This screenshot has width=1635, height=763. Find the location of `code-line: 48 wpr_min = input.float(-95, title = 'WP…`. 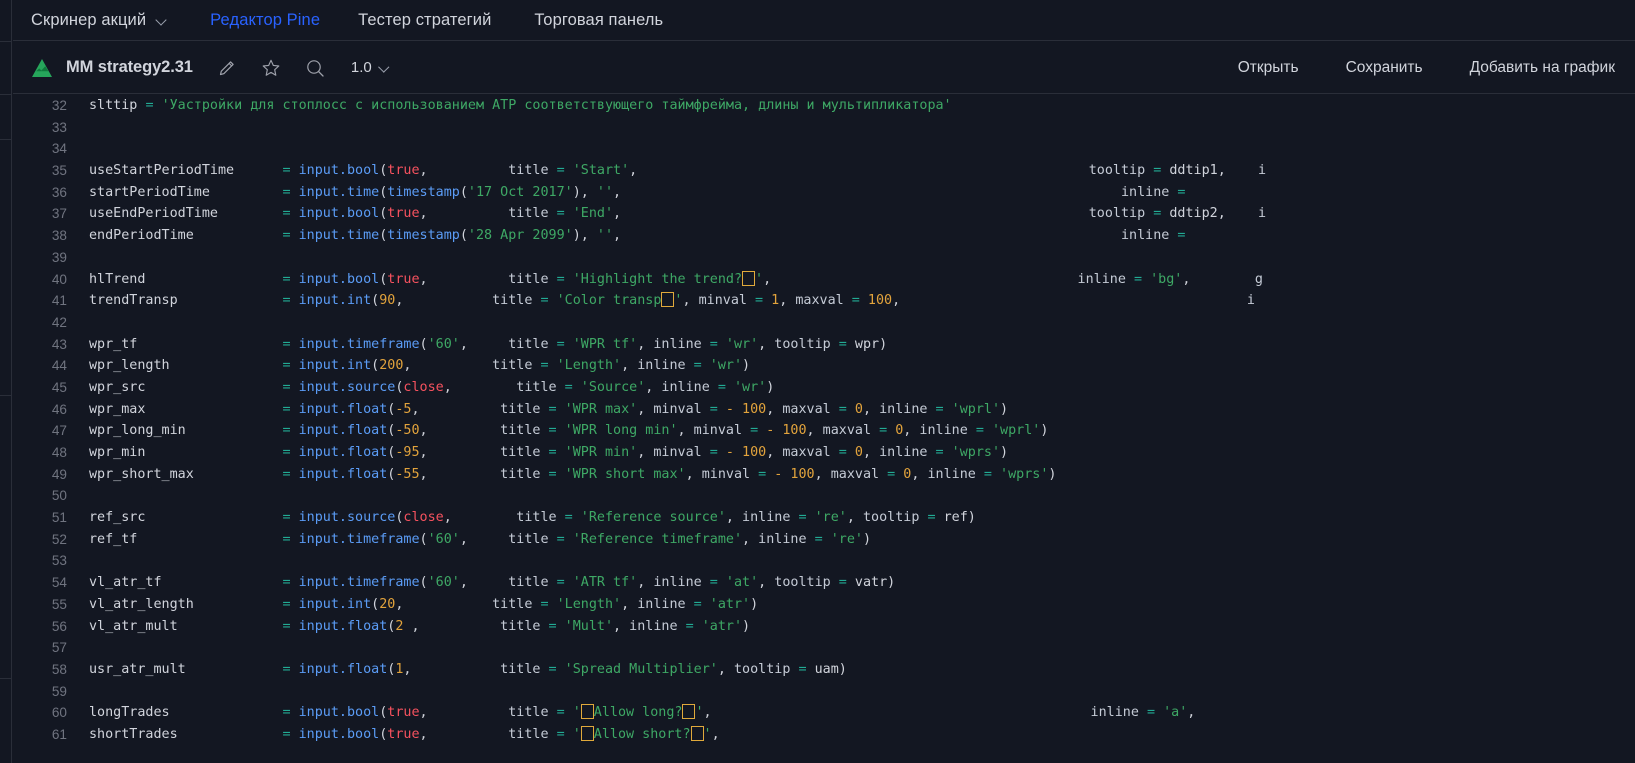

code-line: 48 wpr_min = input.float(-95, title = 'WP… is located at coordinates (824, 453).